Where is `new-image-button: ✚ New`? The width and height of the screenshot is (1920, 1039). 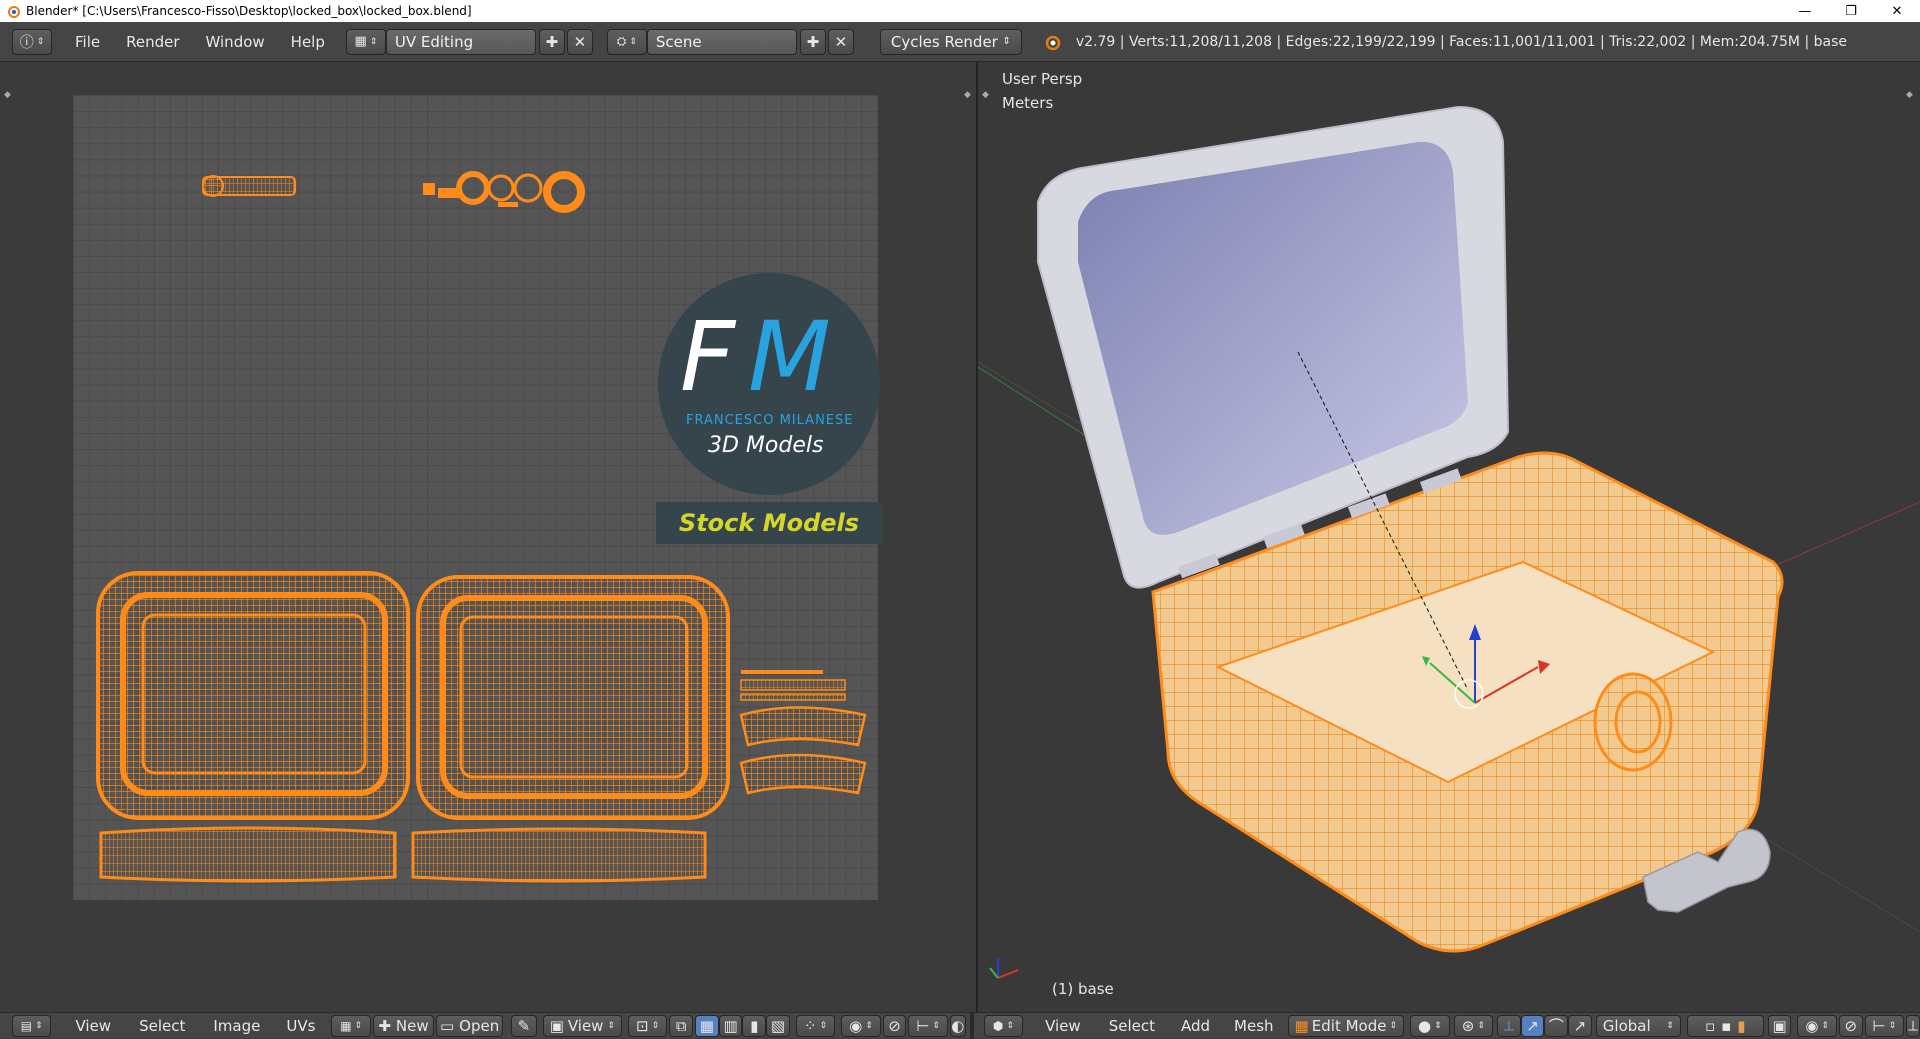
new-image-button: ✚ New is located at coordinates (403, 1025).